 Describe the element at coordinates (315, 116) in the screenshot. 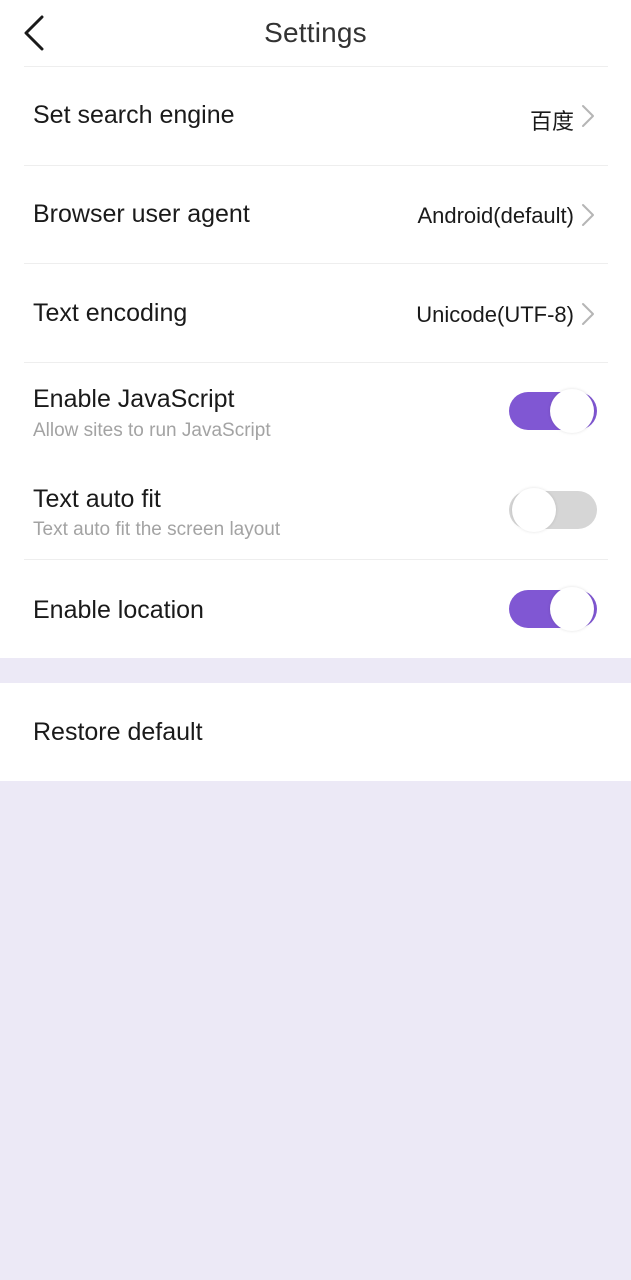

I see `search-engine-row: Set search engine 百度` at that location.